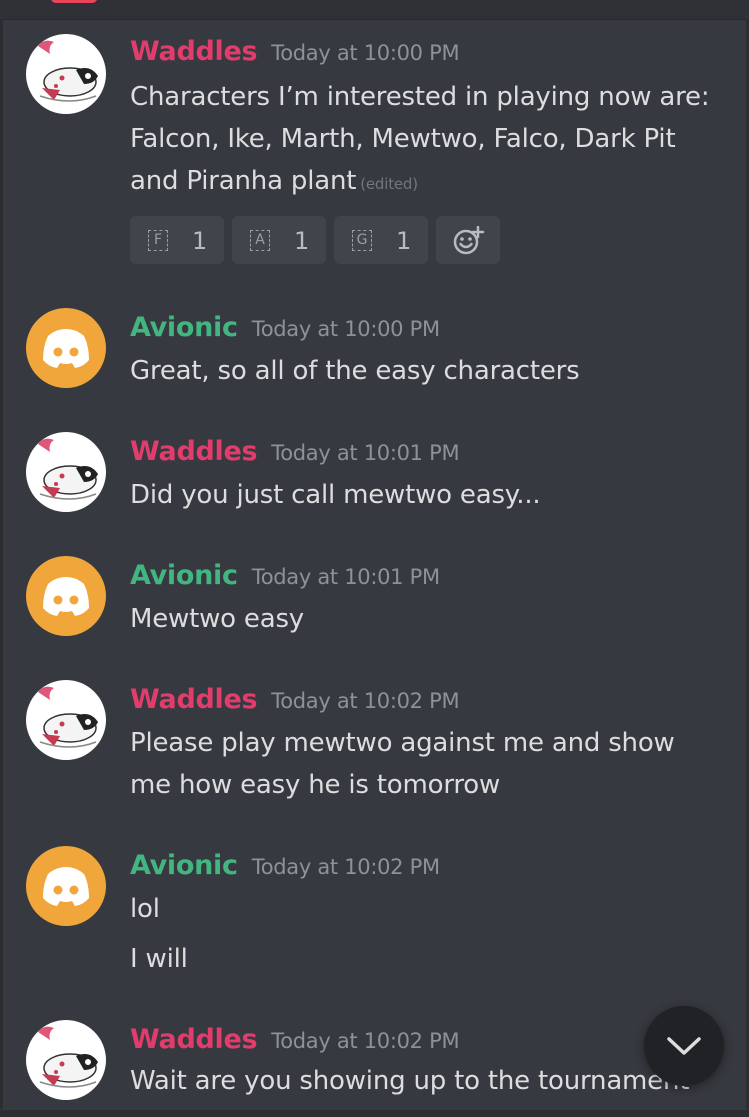 This screenshot has height=1117, width=749. I want to click on reaction-emoji: A, so click(260, 240).